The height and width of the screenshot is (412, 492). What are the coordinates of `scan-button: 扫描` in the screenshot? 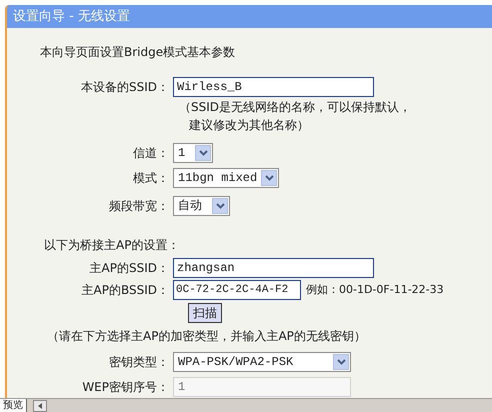 It's located at (205, 312).